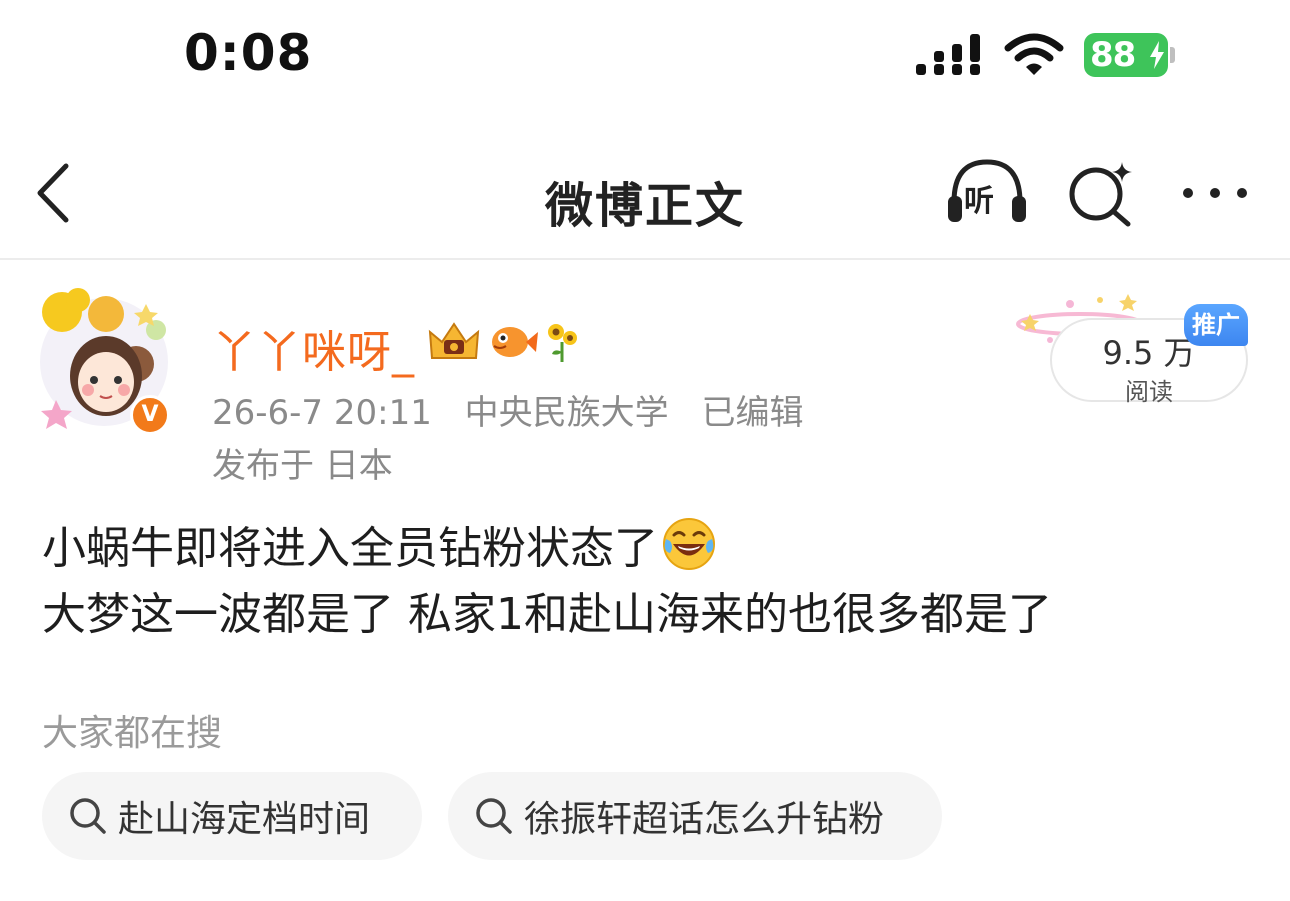 The height and width of the screenshot is (901, 1290). I want to click on verified-badge: V, so click(150, 415).